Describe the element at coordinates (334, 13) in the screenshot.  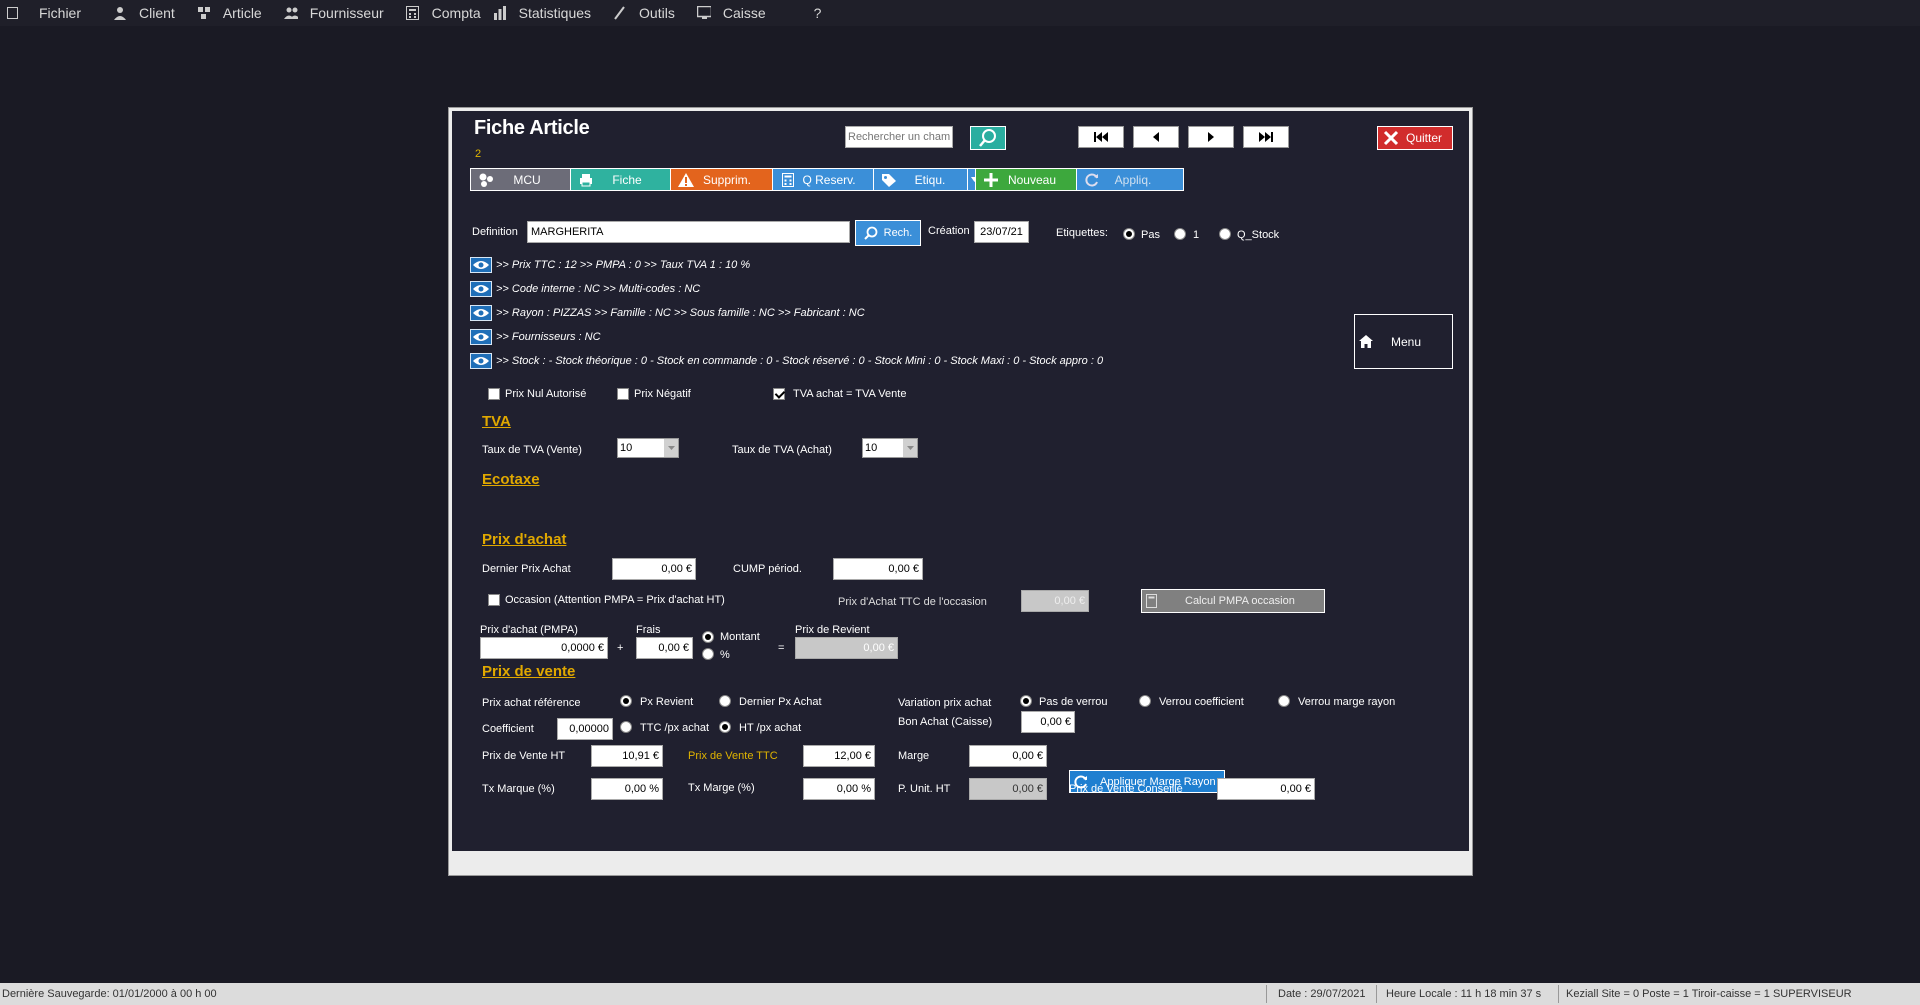
I see `menu-fournisseur: Fournisseur` at that location.